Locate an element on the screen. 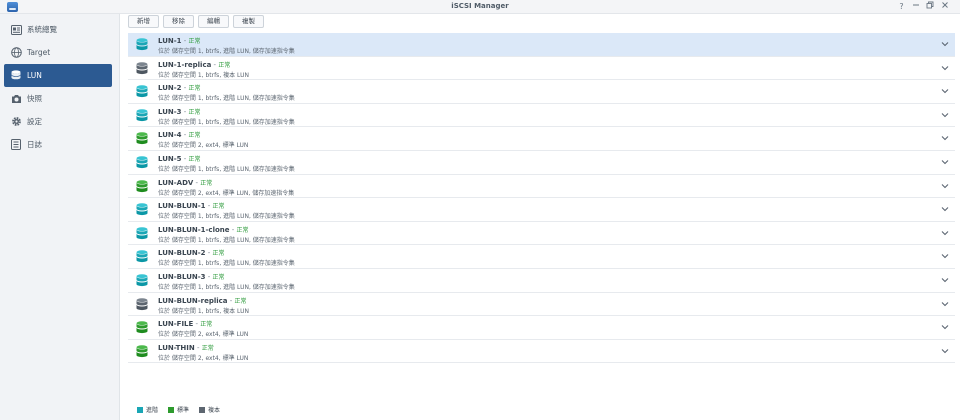  lun-name: LUN-1-replica is located at coordinates (185, 64).